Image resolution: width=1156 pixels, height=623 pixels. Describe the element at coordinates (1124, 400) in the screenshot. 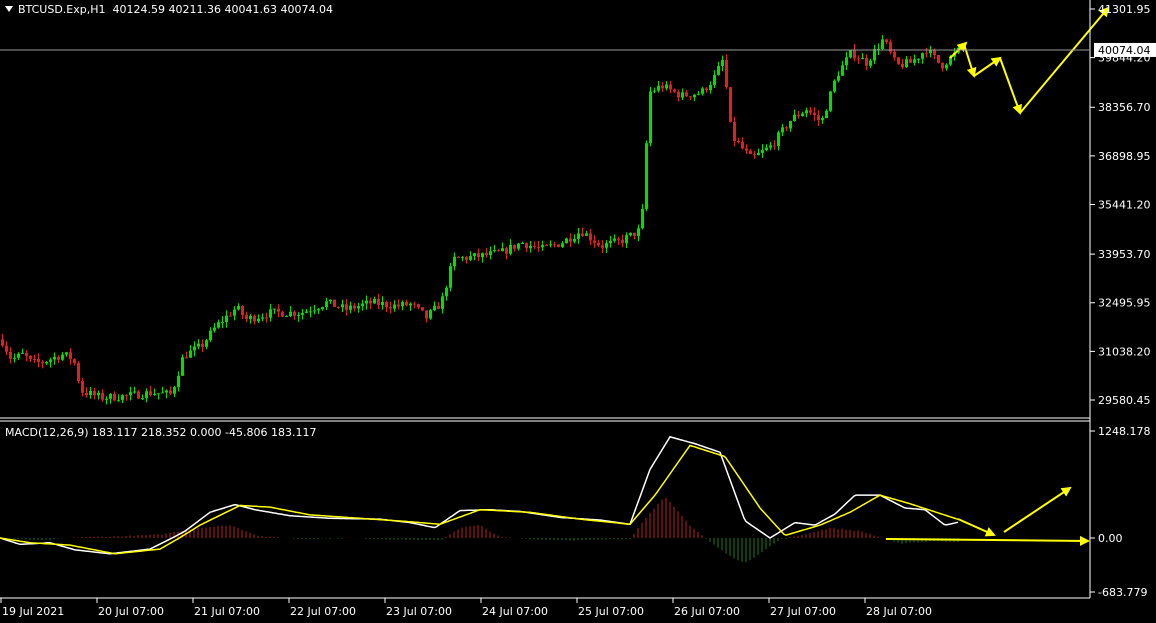

I see `price-tick-label: 29580.45` at that location.